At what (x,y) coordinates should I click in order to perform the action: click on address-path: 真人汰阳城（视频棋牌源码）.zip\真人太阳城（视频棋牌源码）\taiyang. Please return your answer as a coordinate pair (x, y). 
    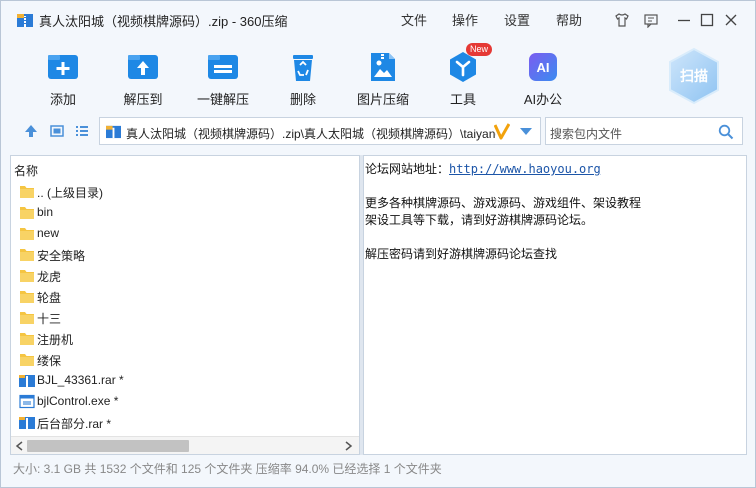
    Looking at the image, I should click on (311, 134).